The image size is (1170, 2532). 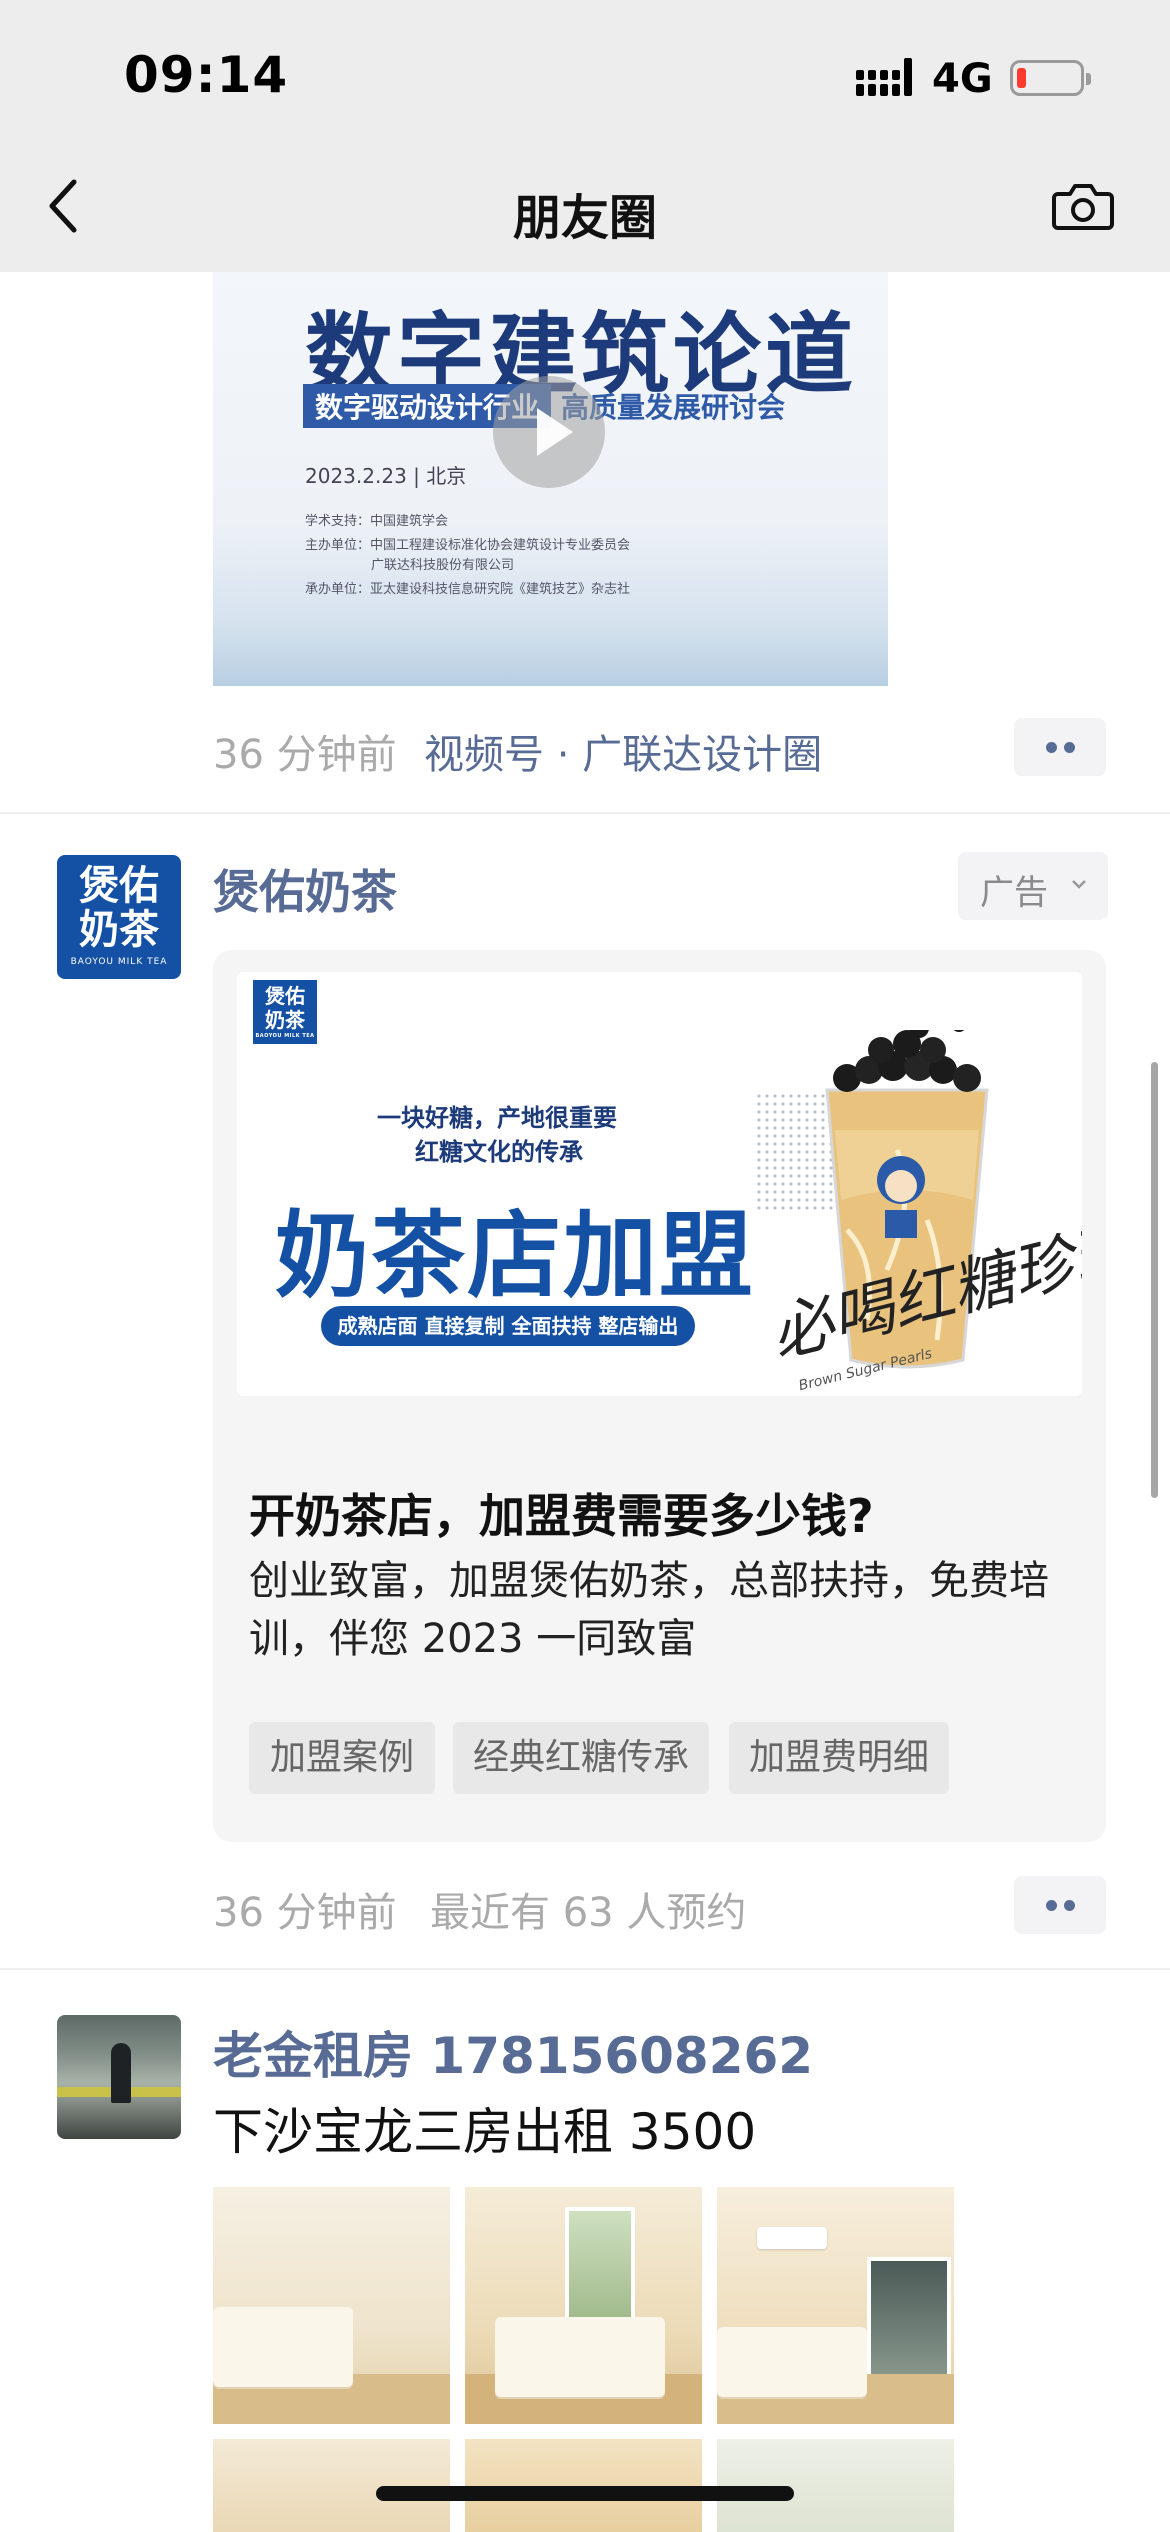 What do you see at coordinates (342, 1758) in the screenshot?
I see `ad-chip: 加盟案例` at bounding box center [342, 1758].